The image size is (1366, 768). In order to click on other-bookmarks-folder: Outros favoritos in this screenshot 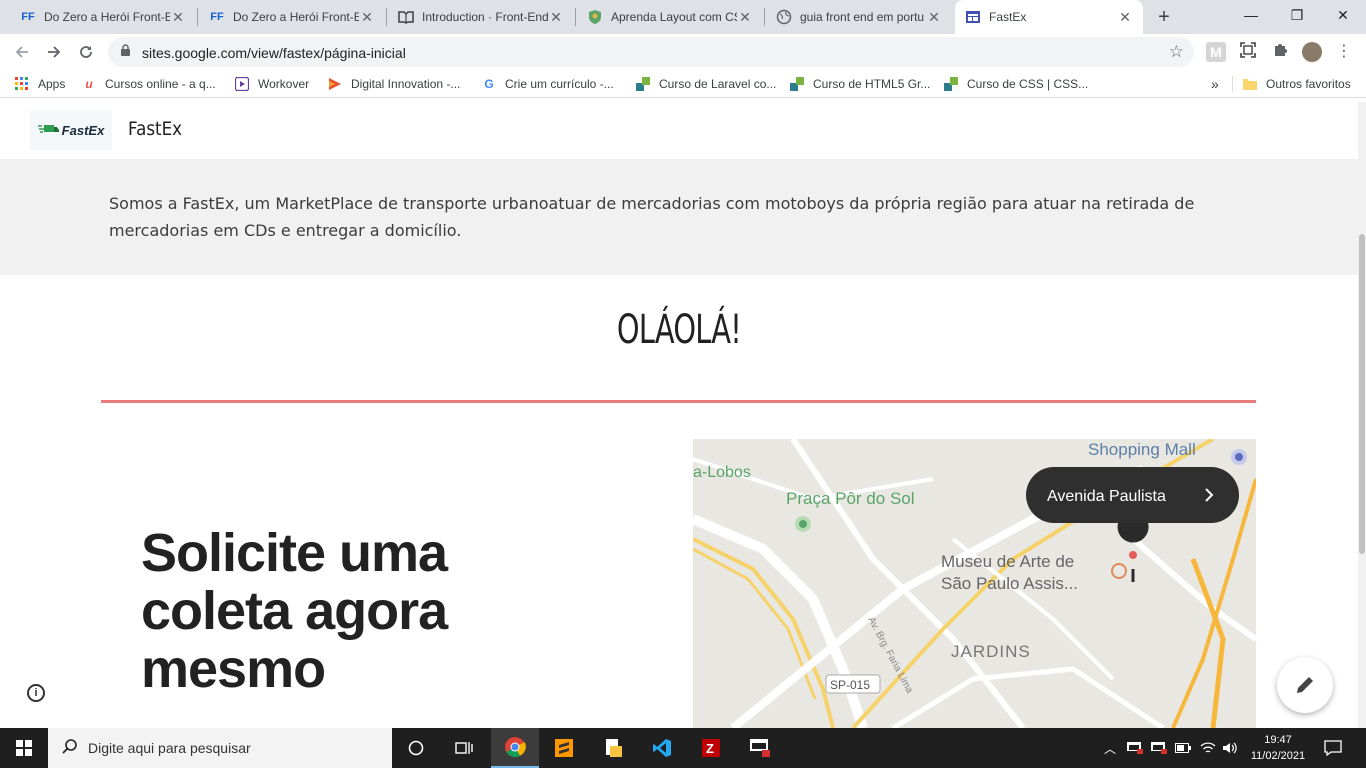, I will do `click(1296, 84)`.